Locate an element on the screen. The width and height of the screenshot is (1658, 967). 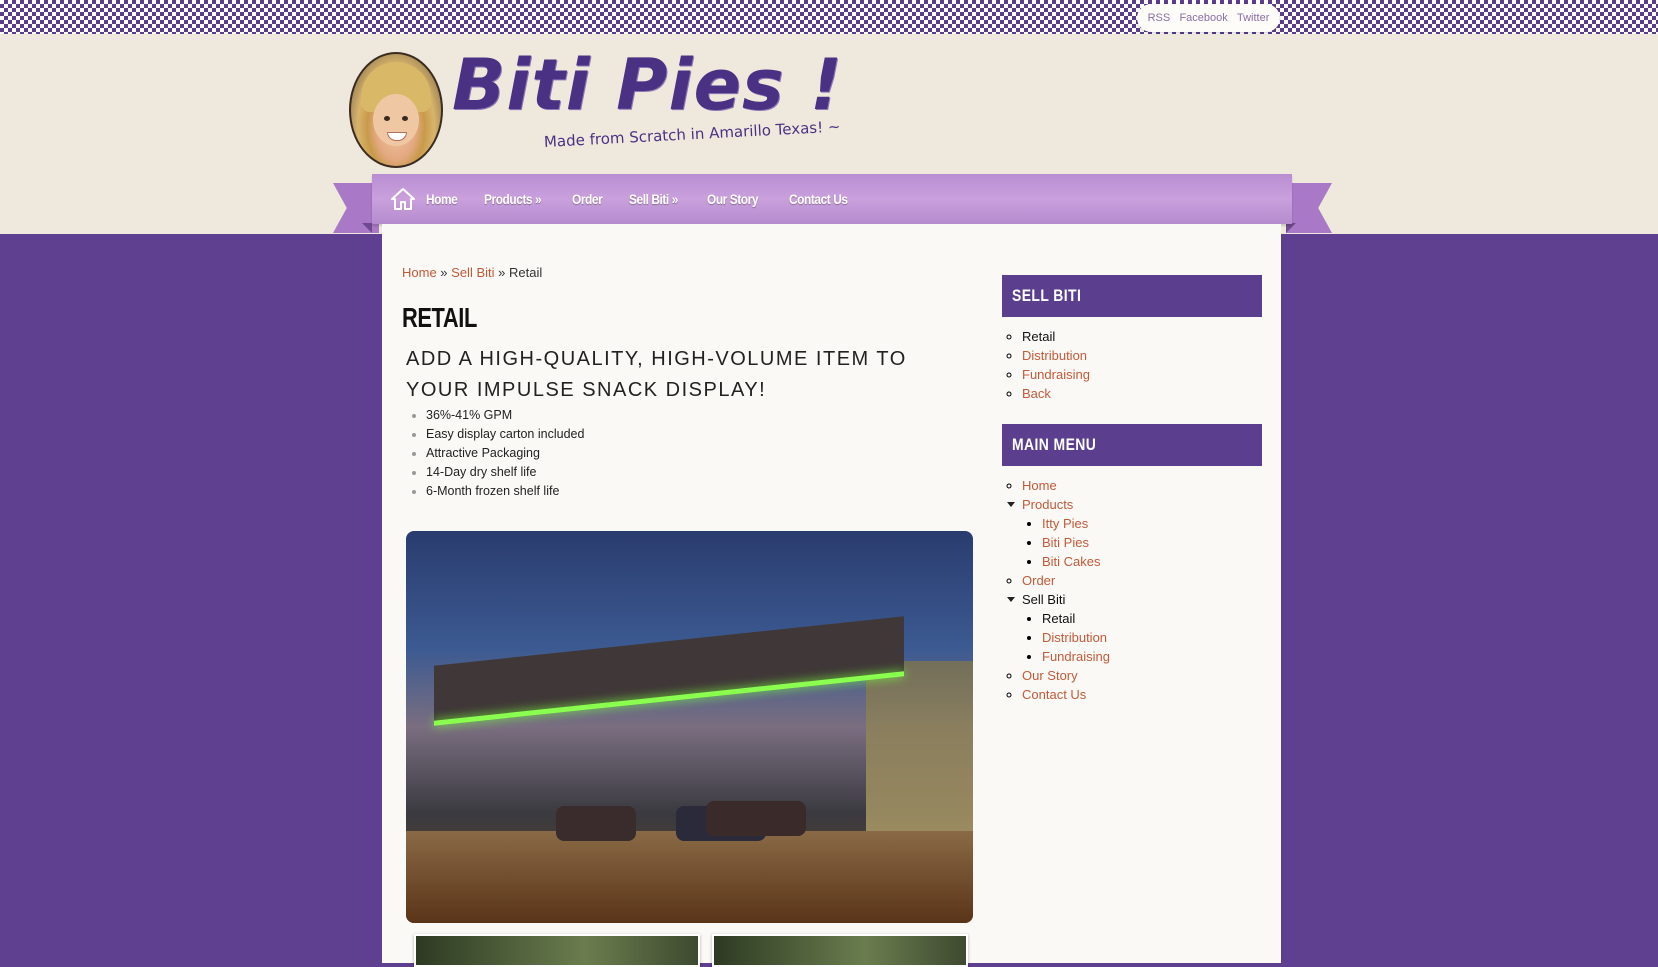
list-item: Easy display carton included is located at coordinates (505, 434).